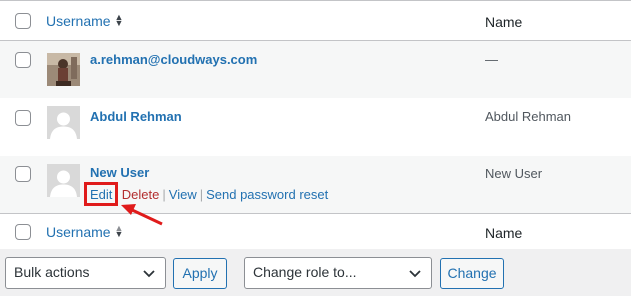  I want to click on view-link: View, so click(183, 194).